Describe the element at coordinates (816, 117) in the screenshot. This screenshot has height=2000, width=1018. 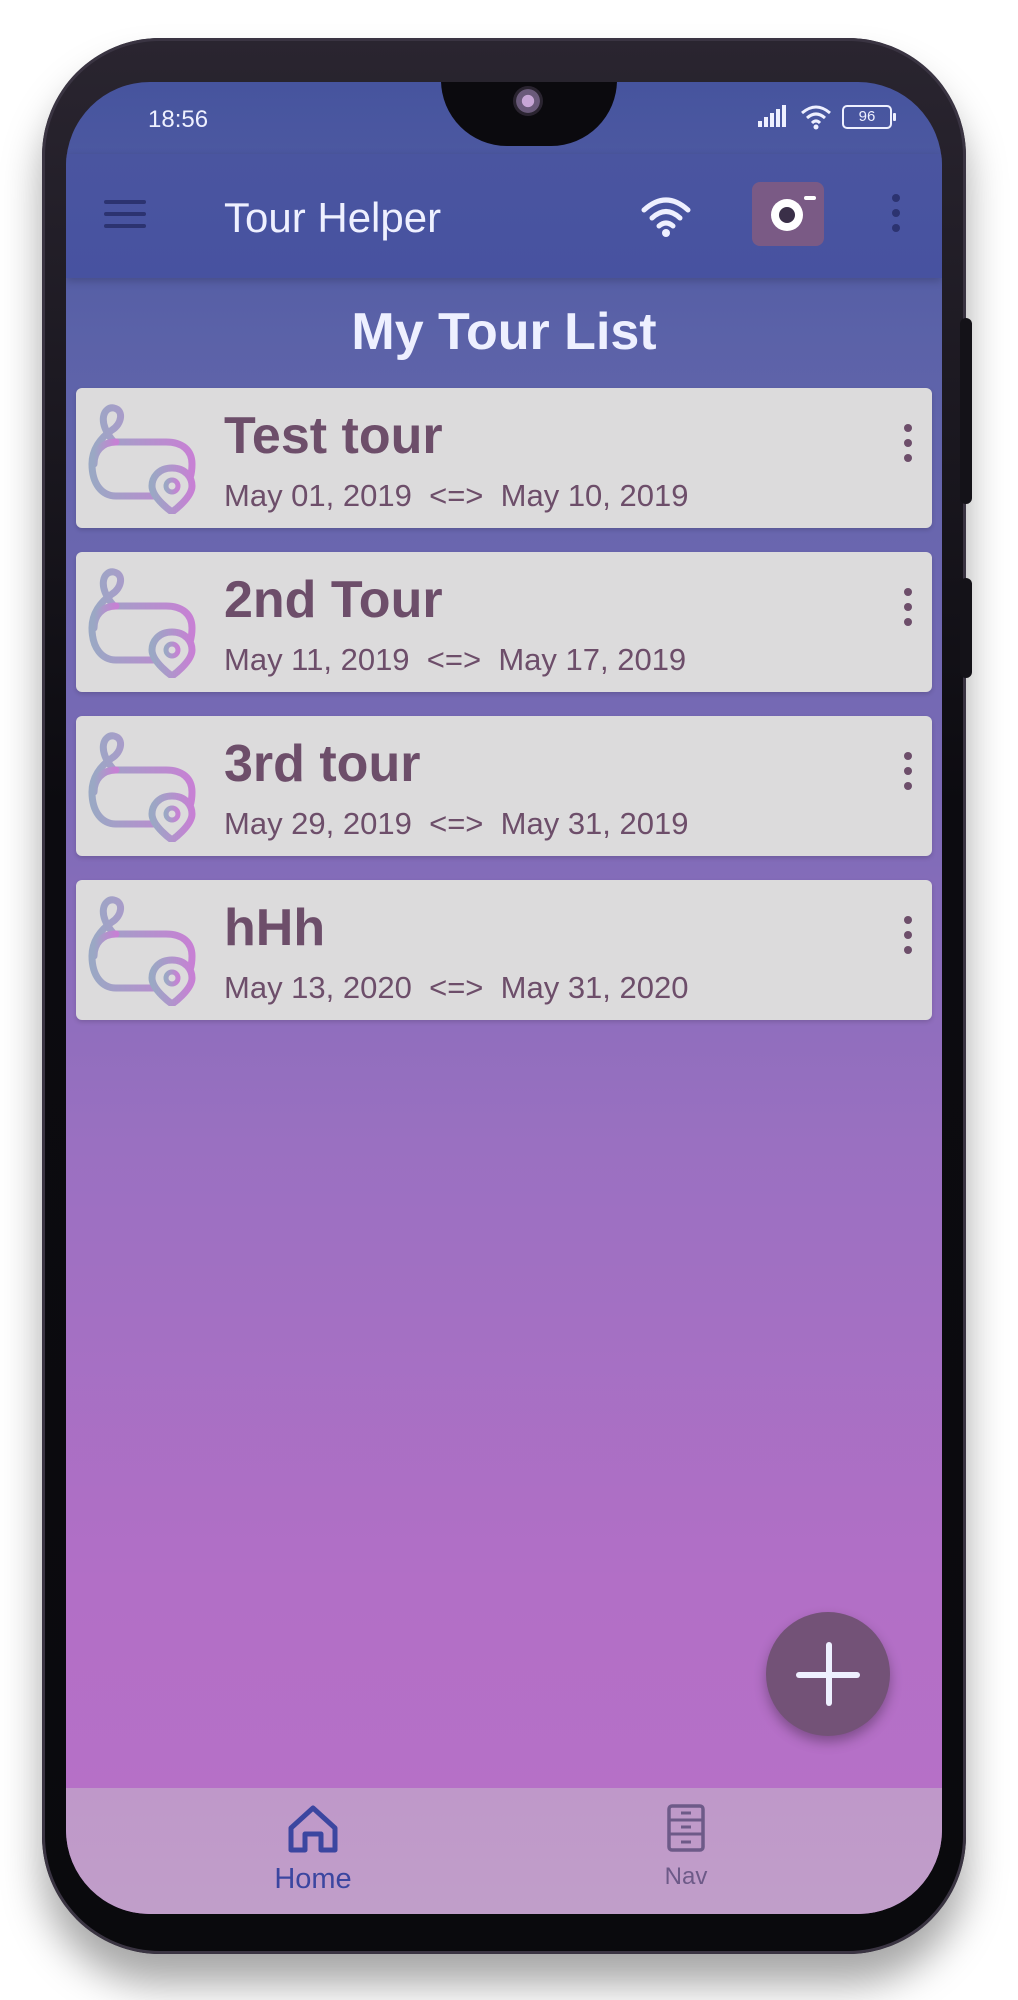
I see `wifi-status-icon` at that location.